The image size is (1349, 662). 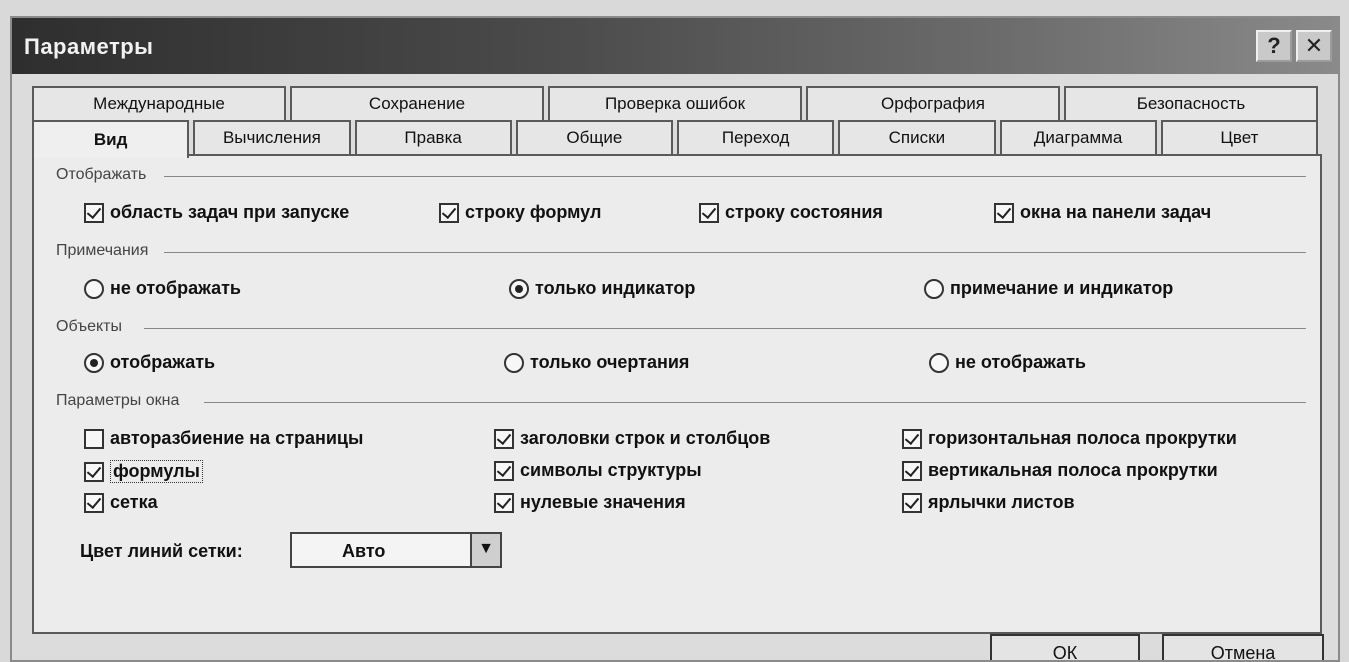 I want to click on tab-error-checking: Проверка ошибок, so click(x=675, y=103).